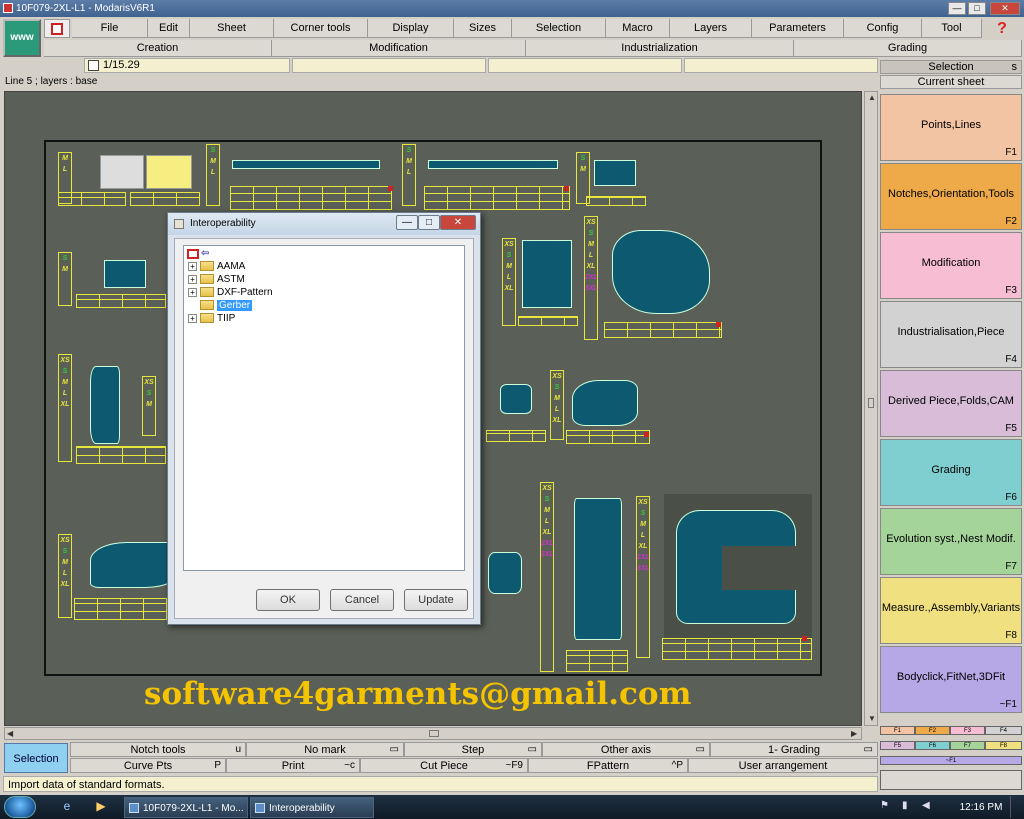  What do you see at coordinates (1016, 807) in the screenshot?
I see `show-desktop-button` at bounding box center [1016, 807].